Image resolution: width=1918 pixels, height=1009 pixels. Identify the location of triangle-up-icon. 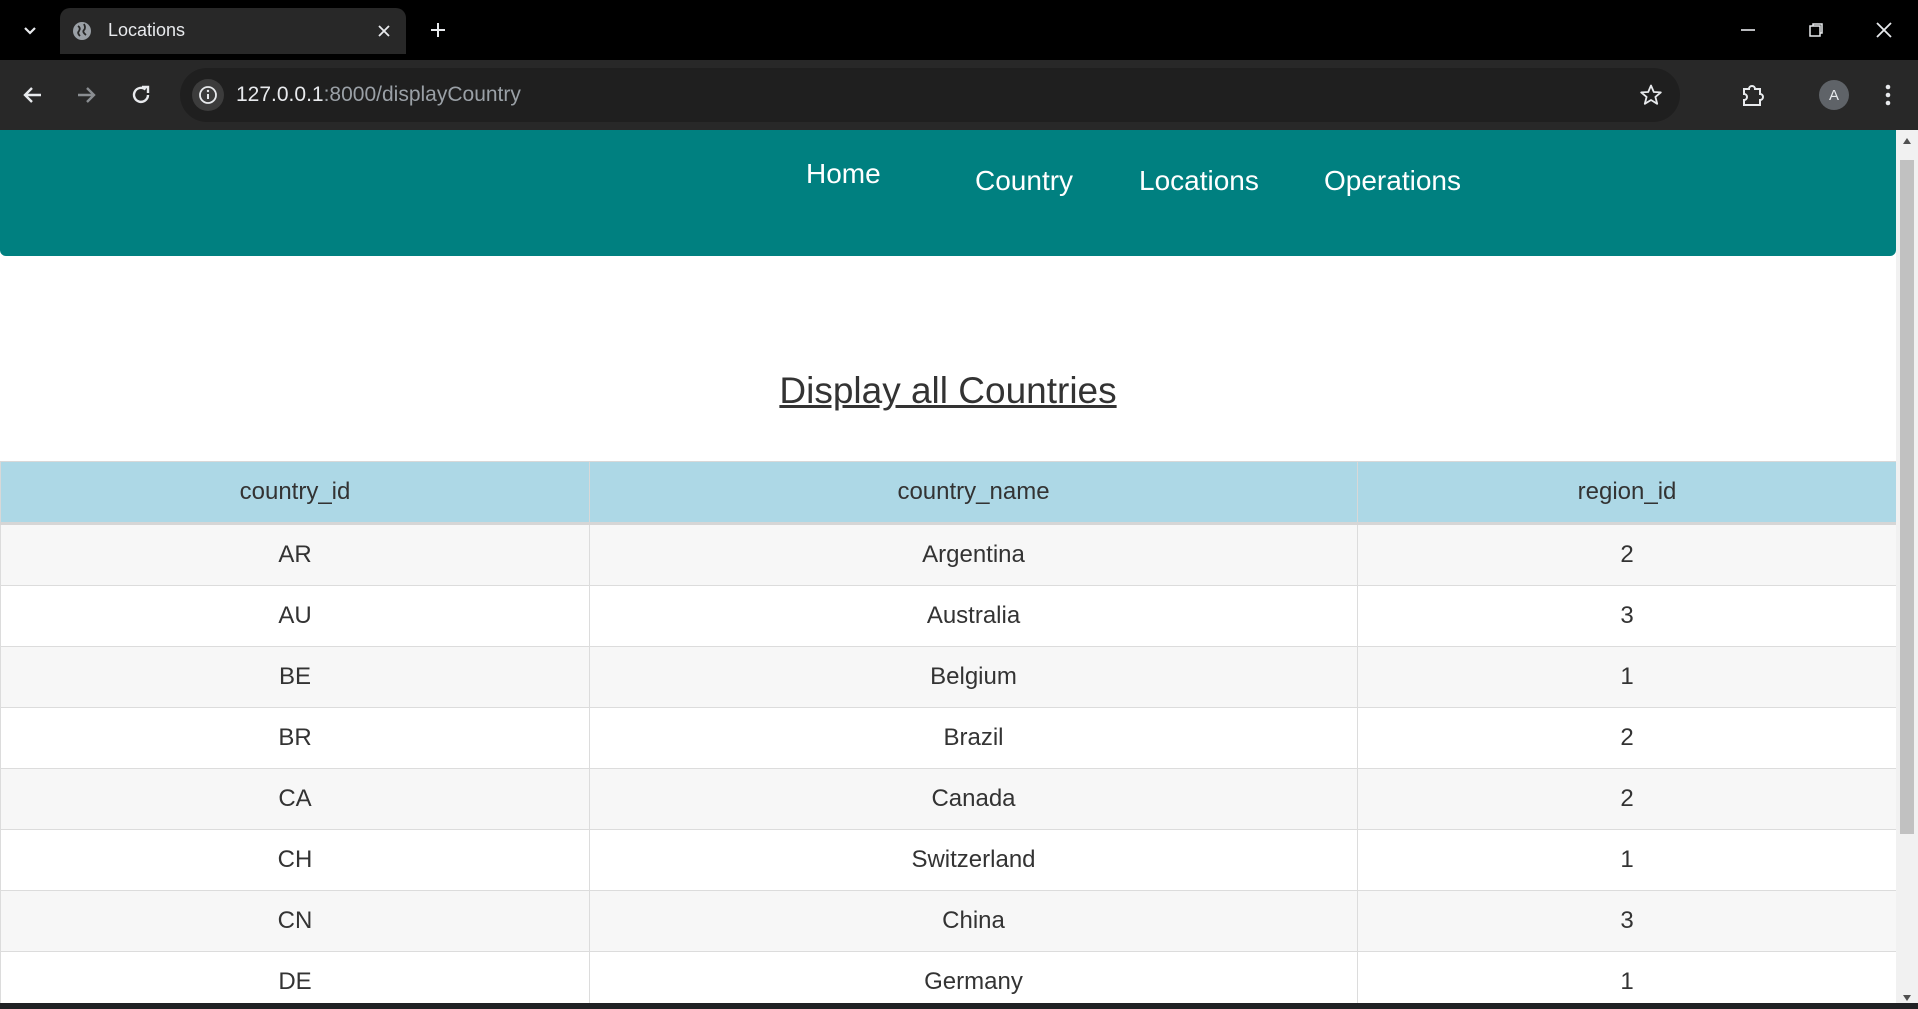
(1907, 141).